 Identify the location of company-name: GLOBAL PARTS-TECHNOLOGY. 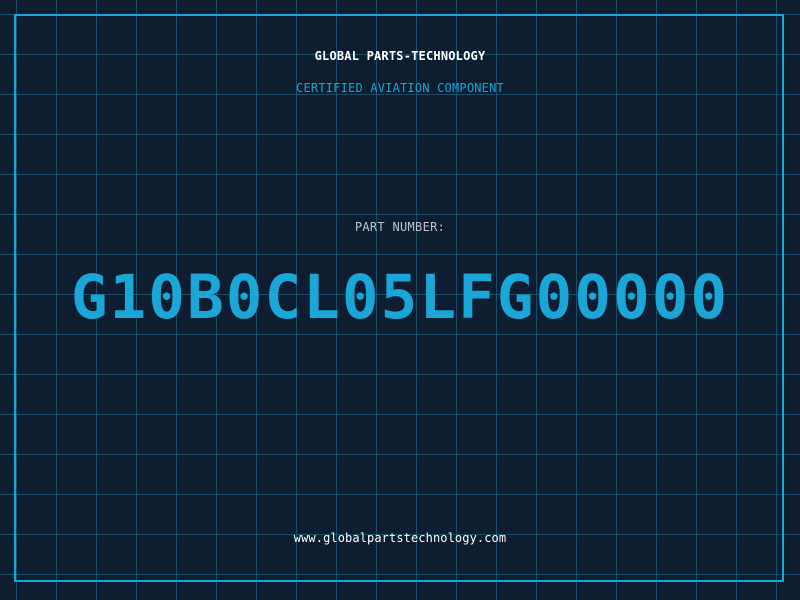
(400, 56).